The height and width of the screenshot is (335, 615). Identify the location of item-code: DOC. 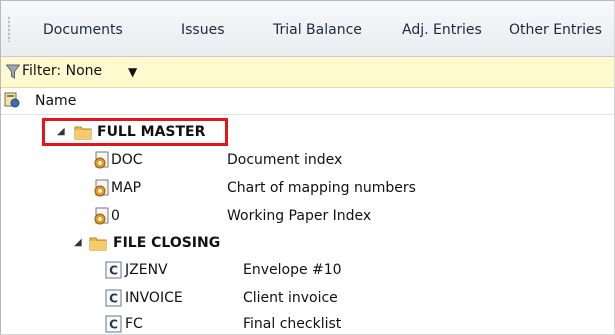
(127, 160).